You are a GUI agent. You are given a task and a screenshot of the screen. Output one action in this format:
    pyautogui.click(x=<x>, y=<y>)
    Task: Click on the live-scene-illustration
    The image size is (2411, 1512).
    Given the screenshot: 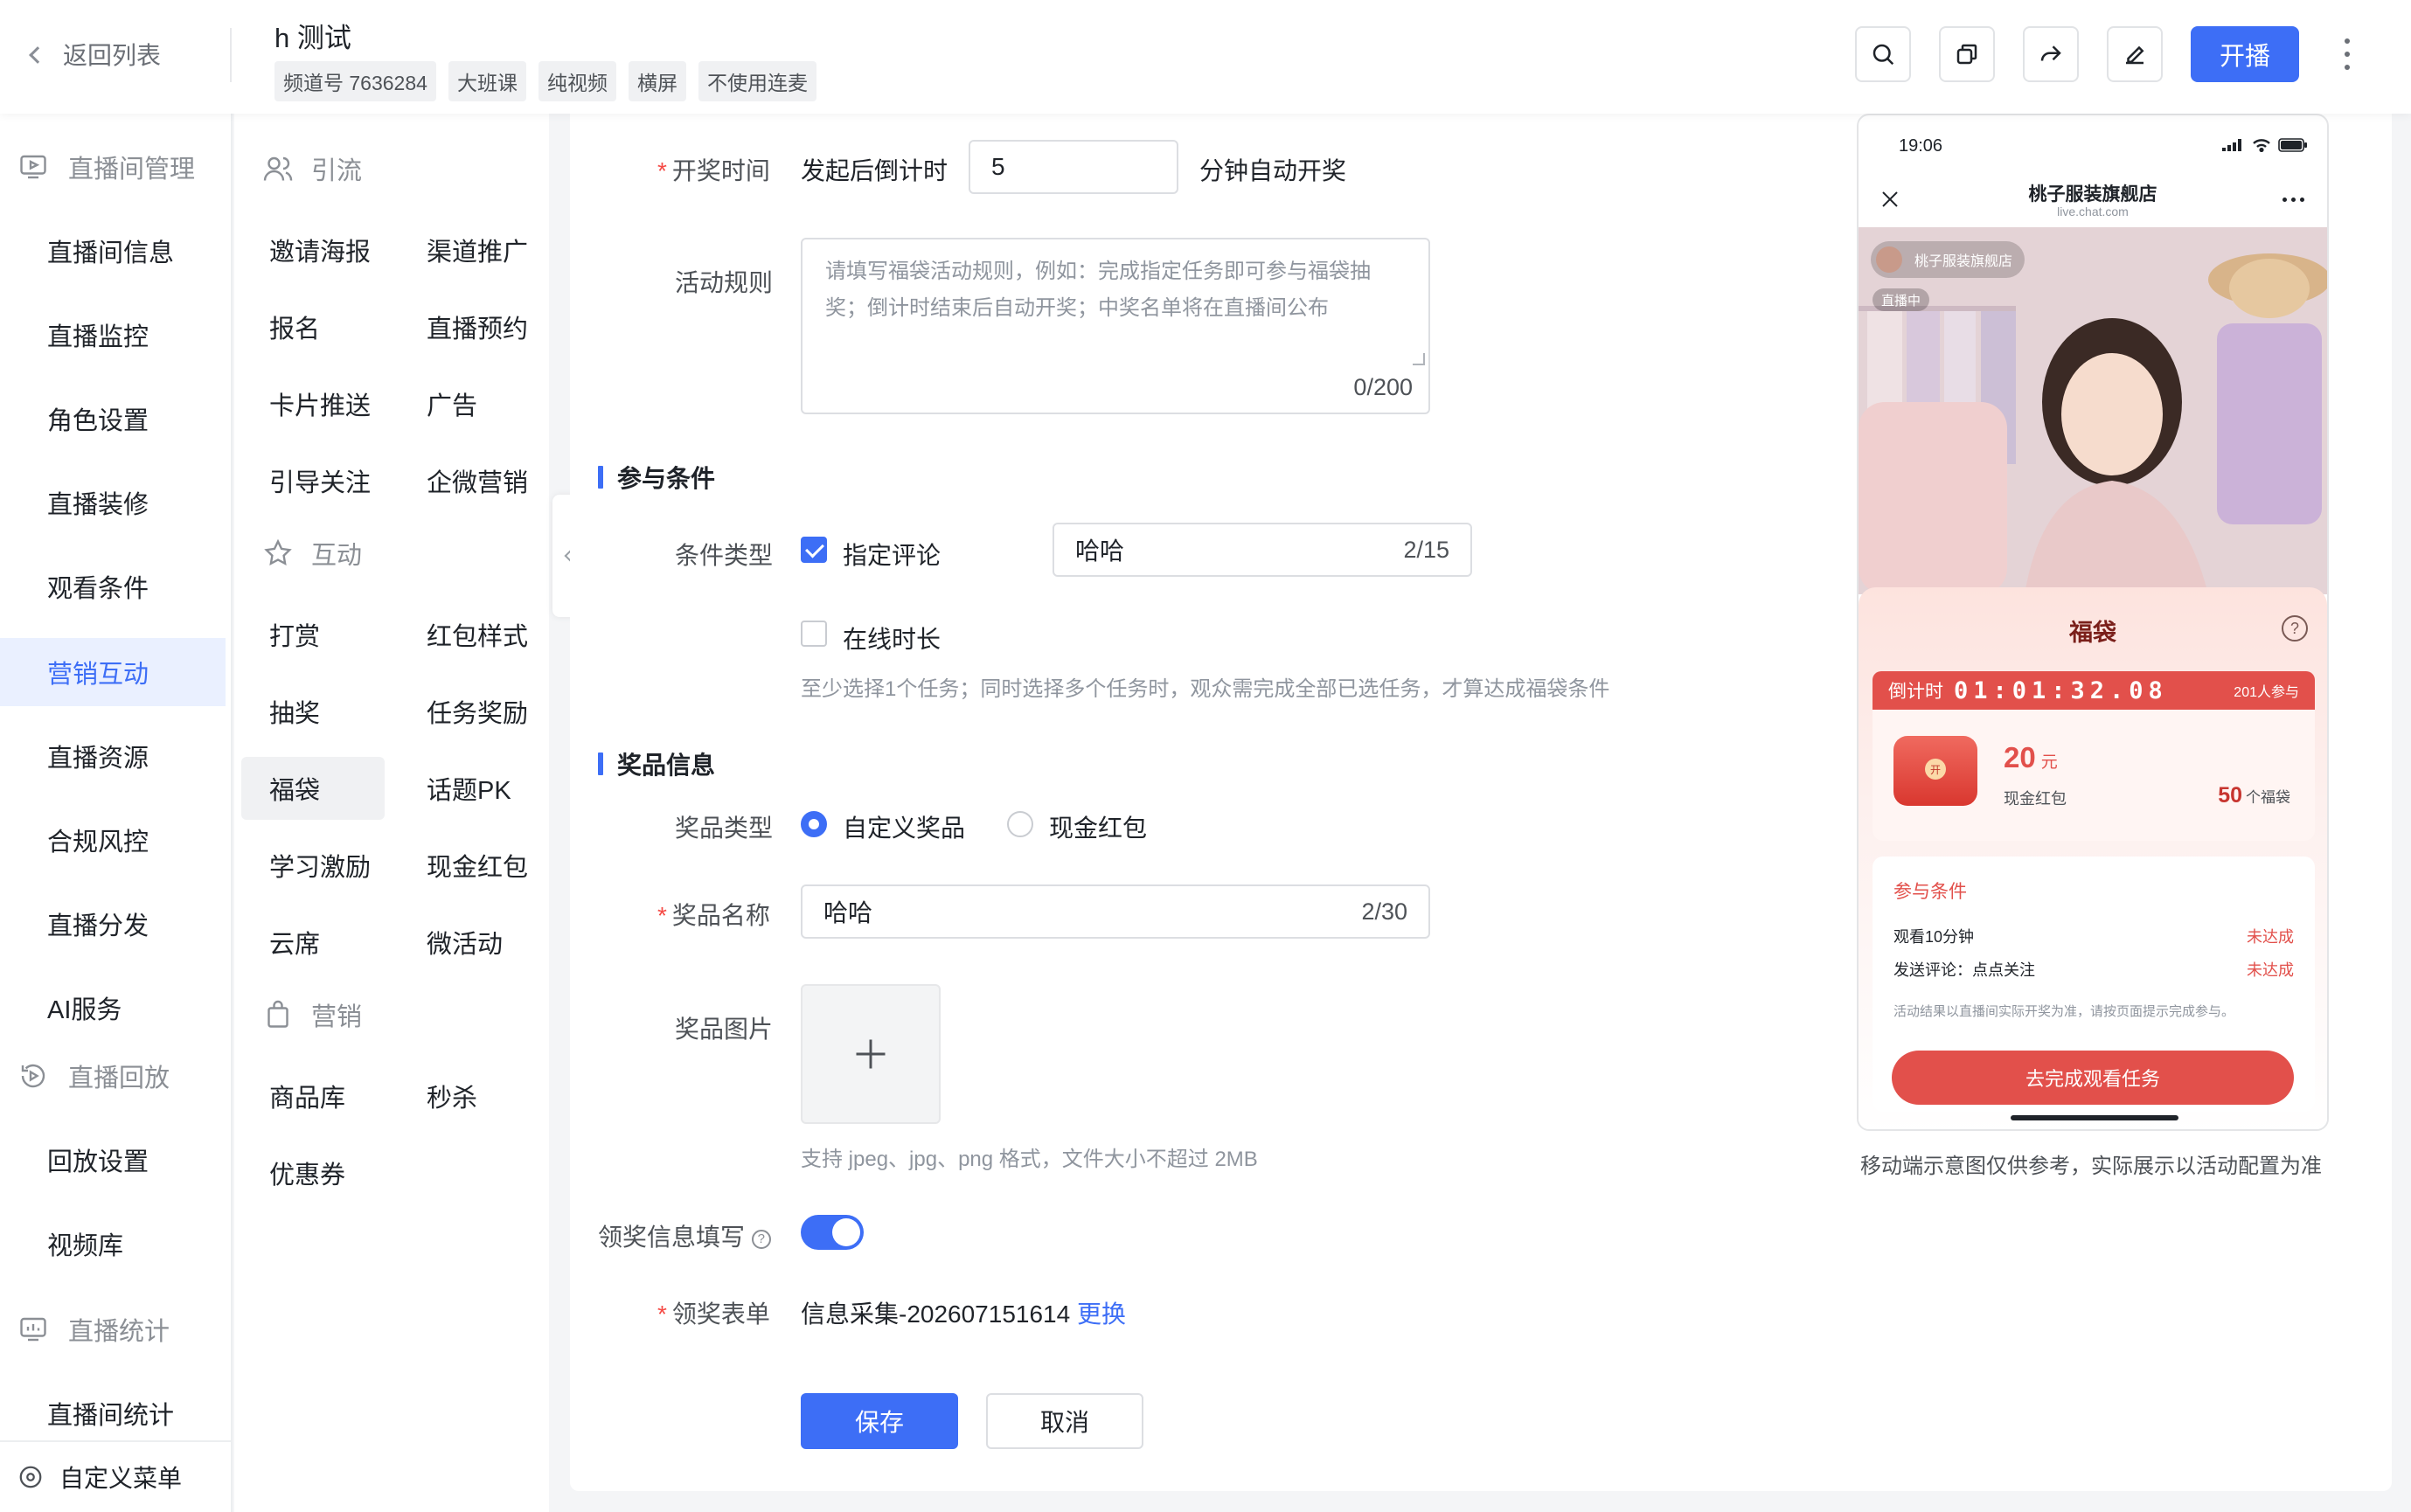 What is the action you would take?
    pyautogui.click(x=2093, y=410)
    